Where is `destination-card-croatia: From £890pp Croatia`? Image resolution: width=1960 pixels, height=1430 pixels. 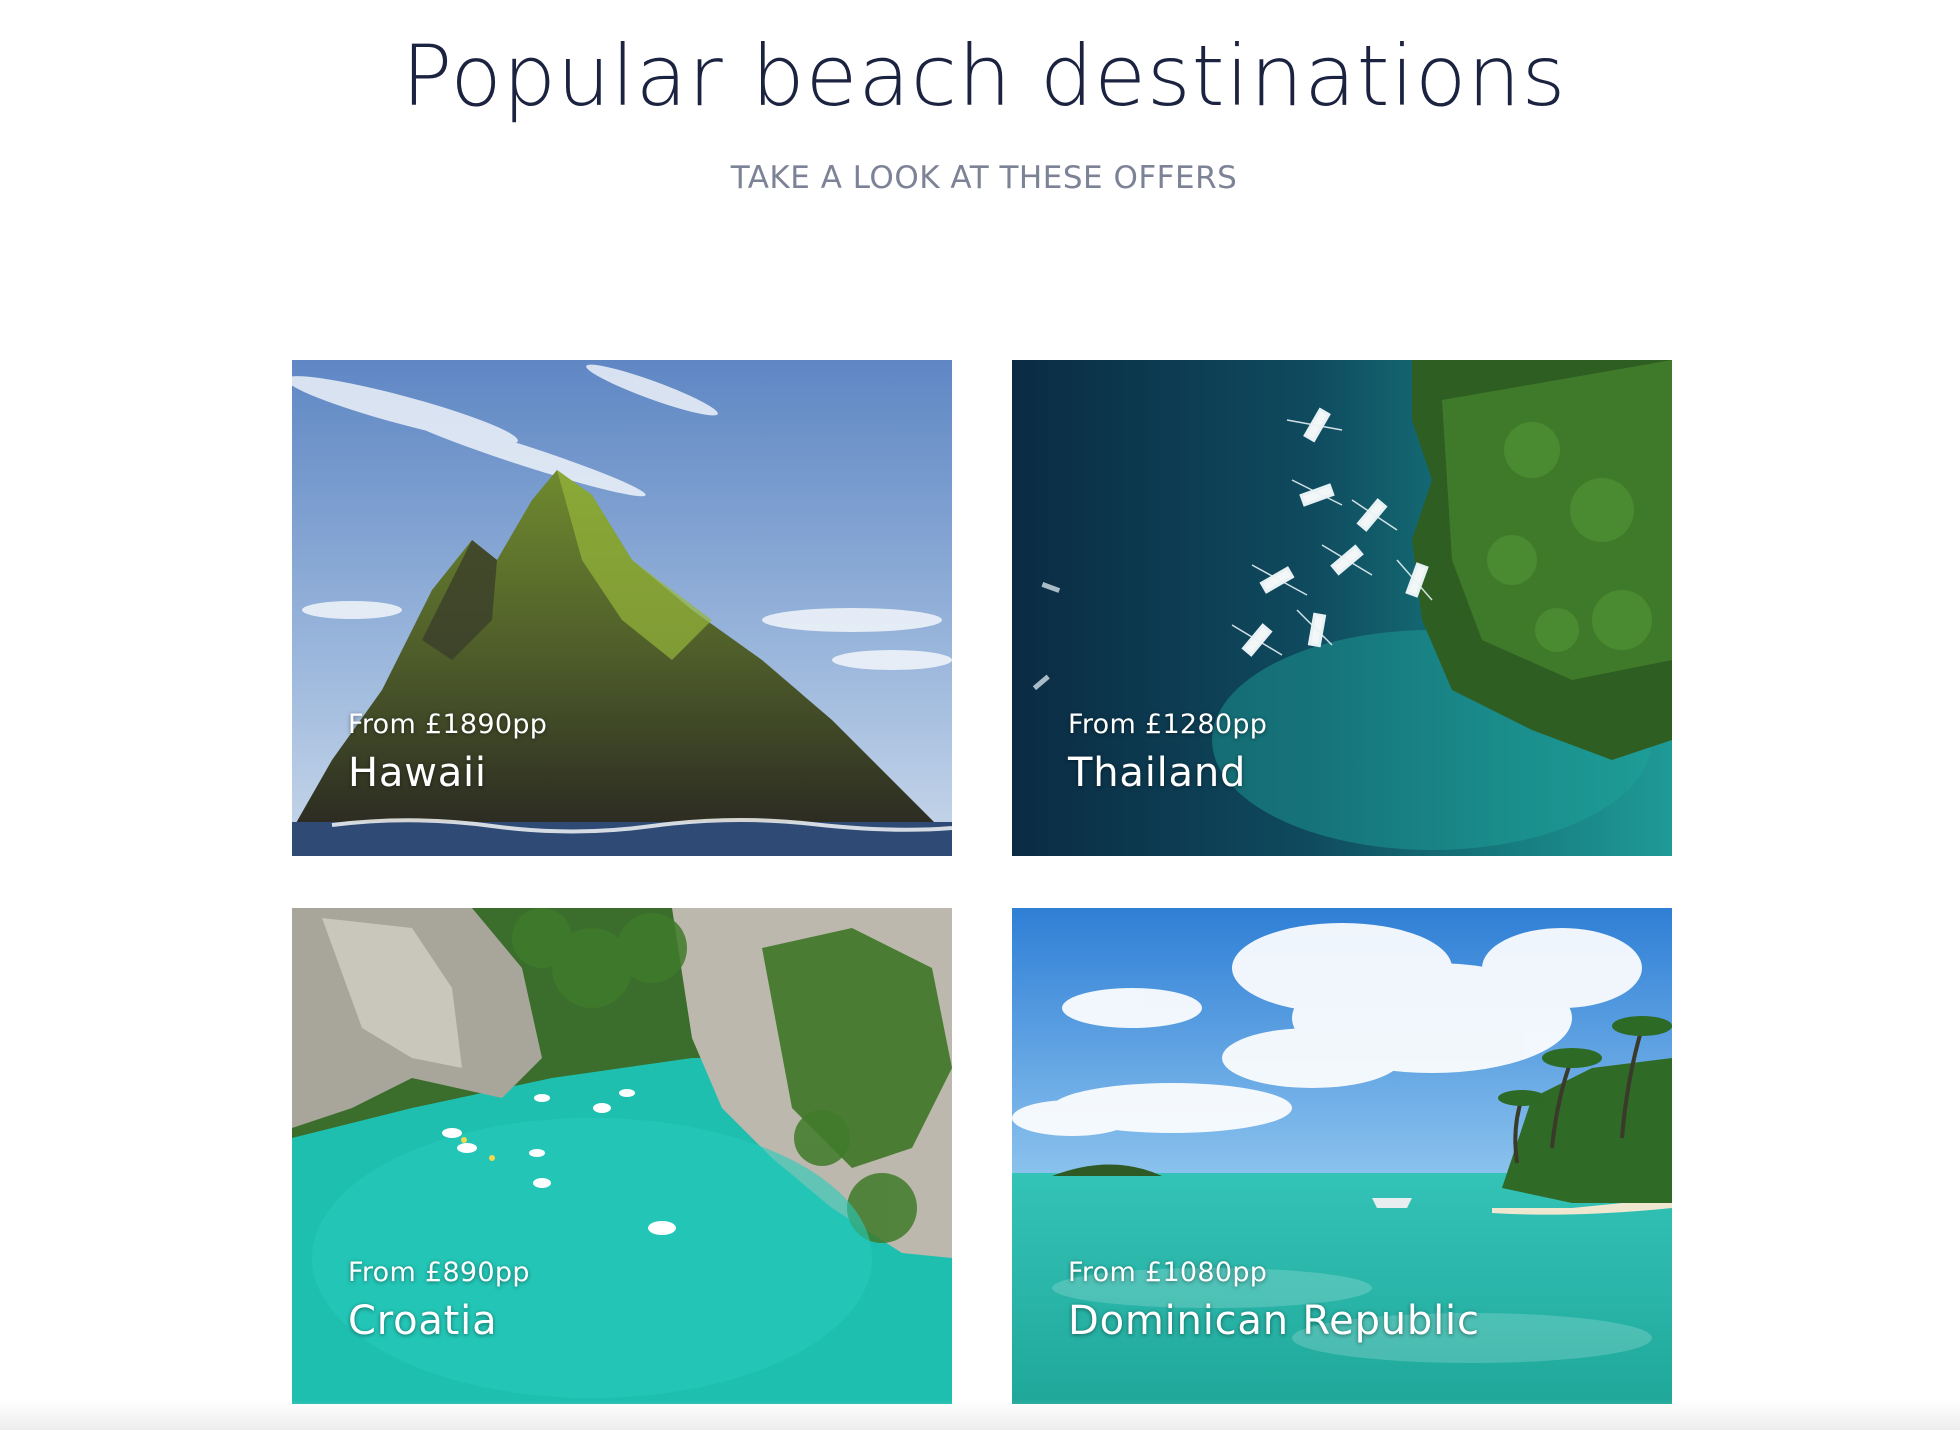
destination-card-croatia: From £890pp Croatia is located at coordinates (622, 1156).